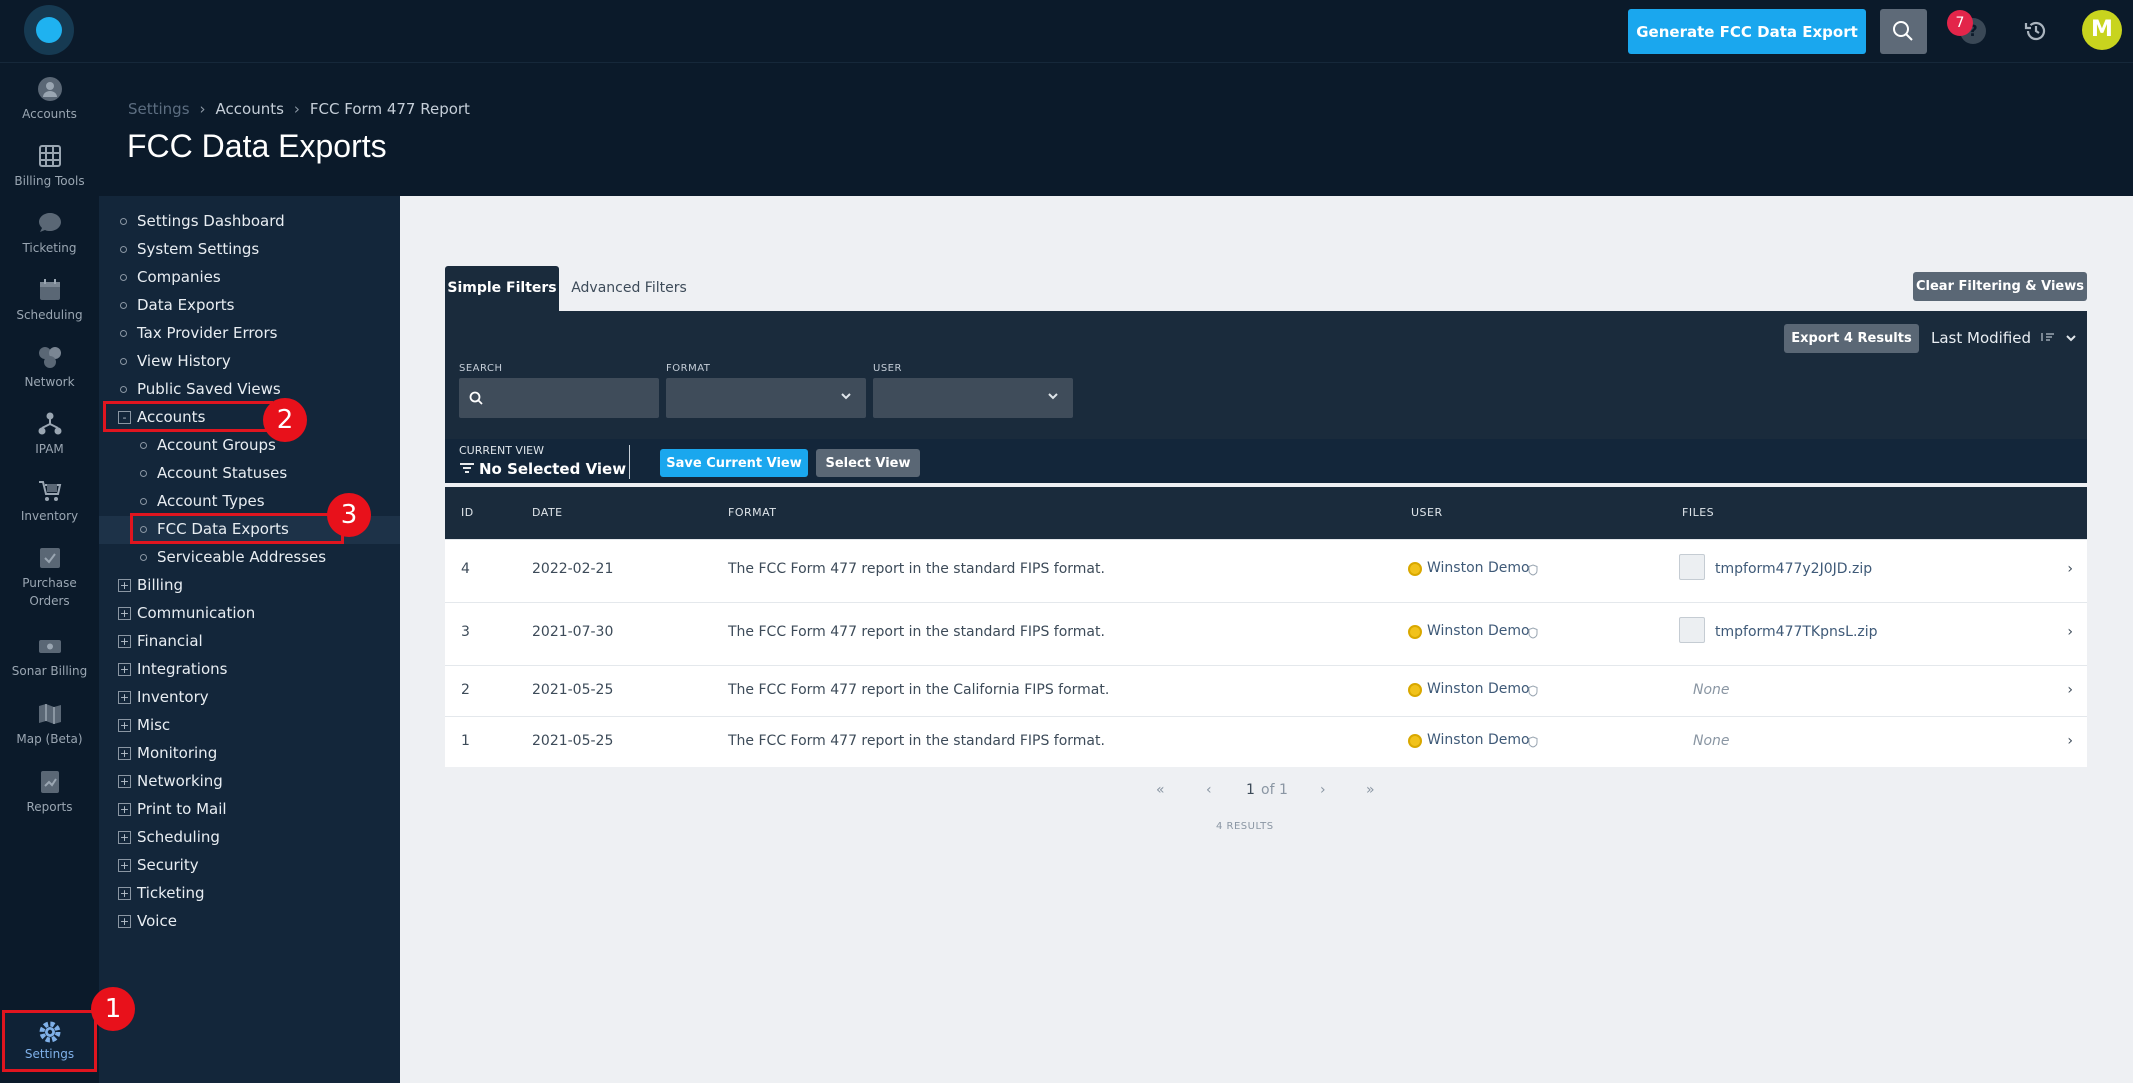 This screenshot has width=2133, height=1083. I want to click on subnav-section-financial: + Financial, so click(249, 642).